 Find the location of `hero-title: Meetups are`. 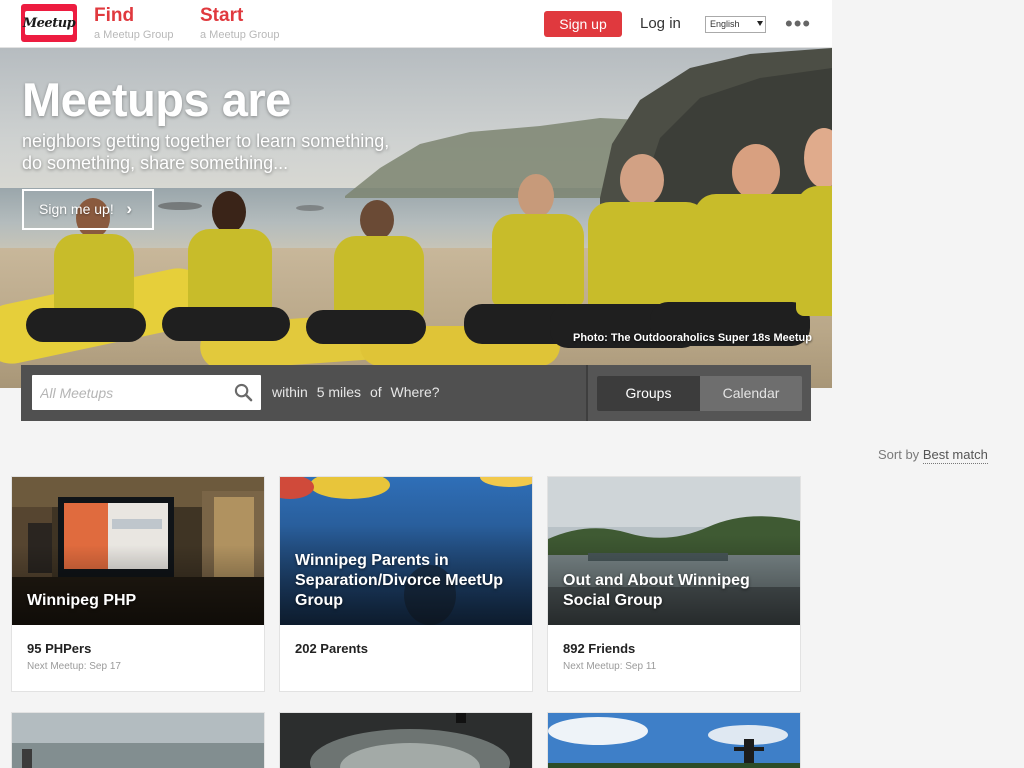

hero-title: Meetups are is located at coordinates (156, 99).